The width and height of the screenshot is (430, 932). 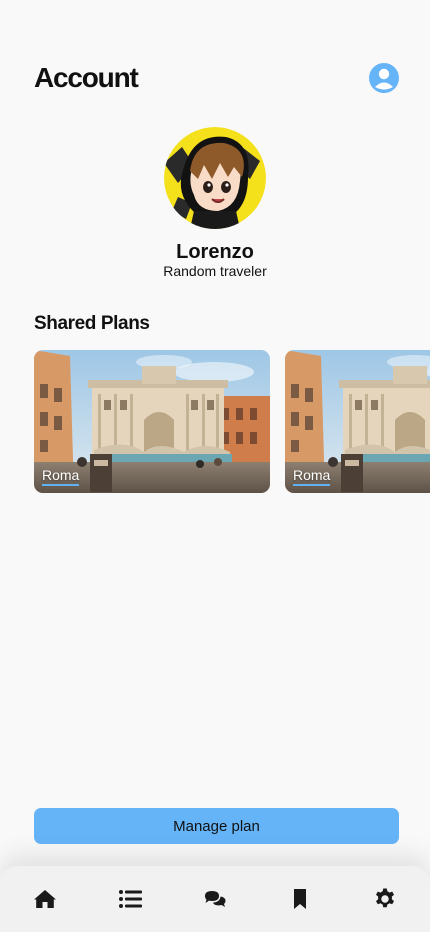 What do you see at coordinates (215, 271) in the screenshot?
I see `profile-subtitle: Random traveler` at bounding box center [215, 271].